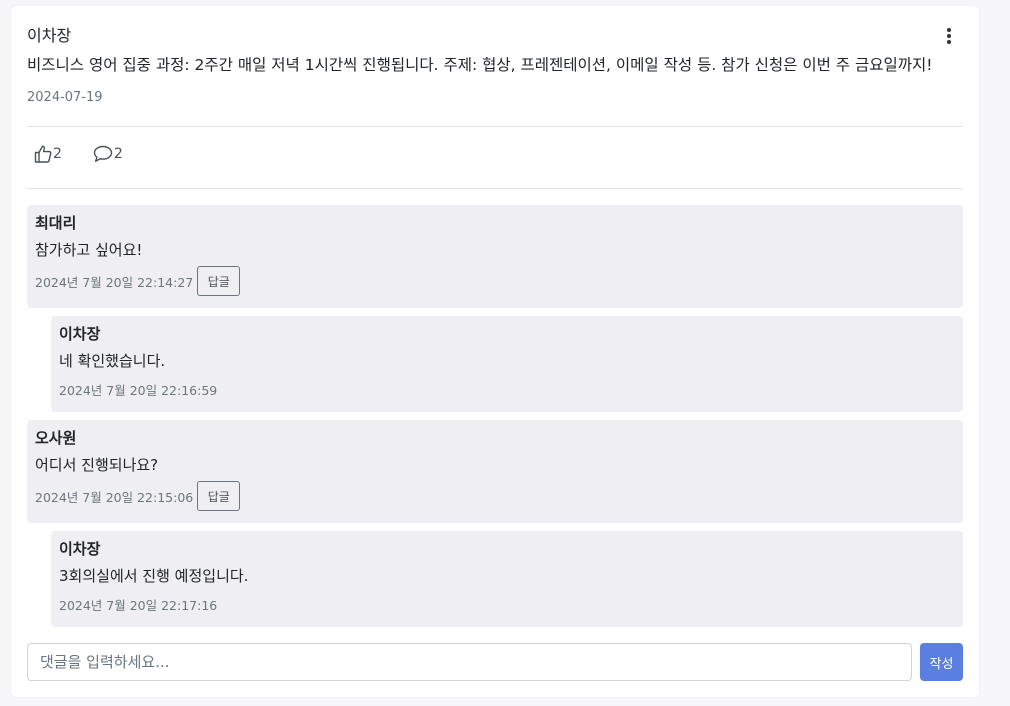  Describe the element at coordinates (949, 30) in the screenshot. I see `more-vertical-icon` at that location.